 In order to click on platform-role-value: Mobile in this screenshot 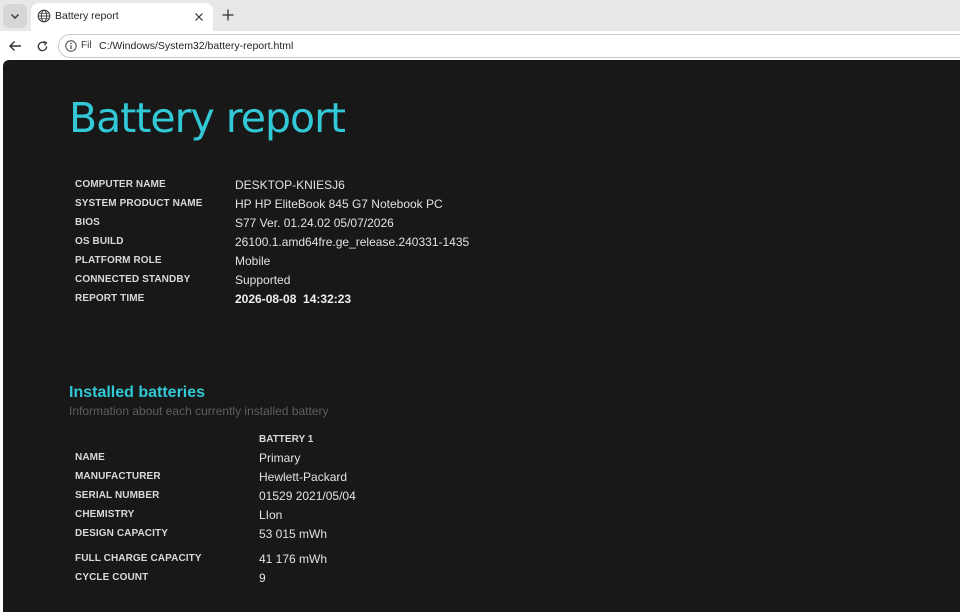, I will do `click(253, 261)`.